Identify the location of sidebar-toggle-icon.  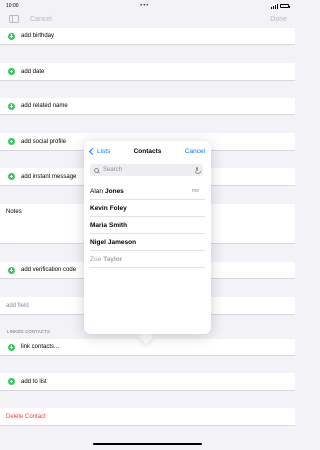
(14, 19).